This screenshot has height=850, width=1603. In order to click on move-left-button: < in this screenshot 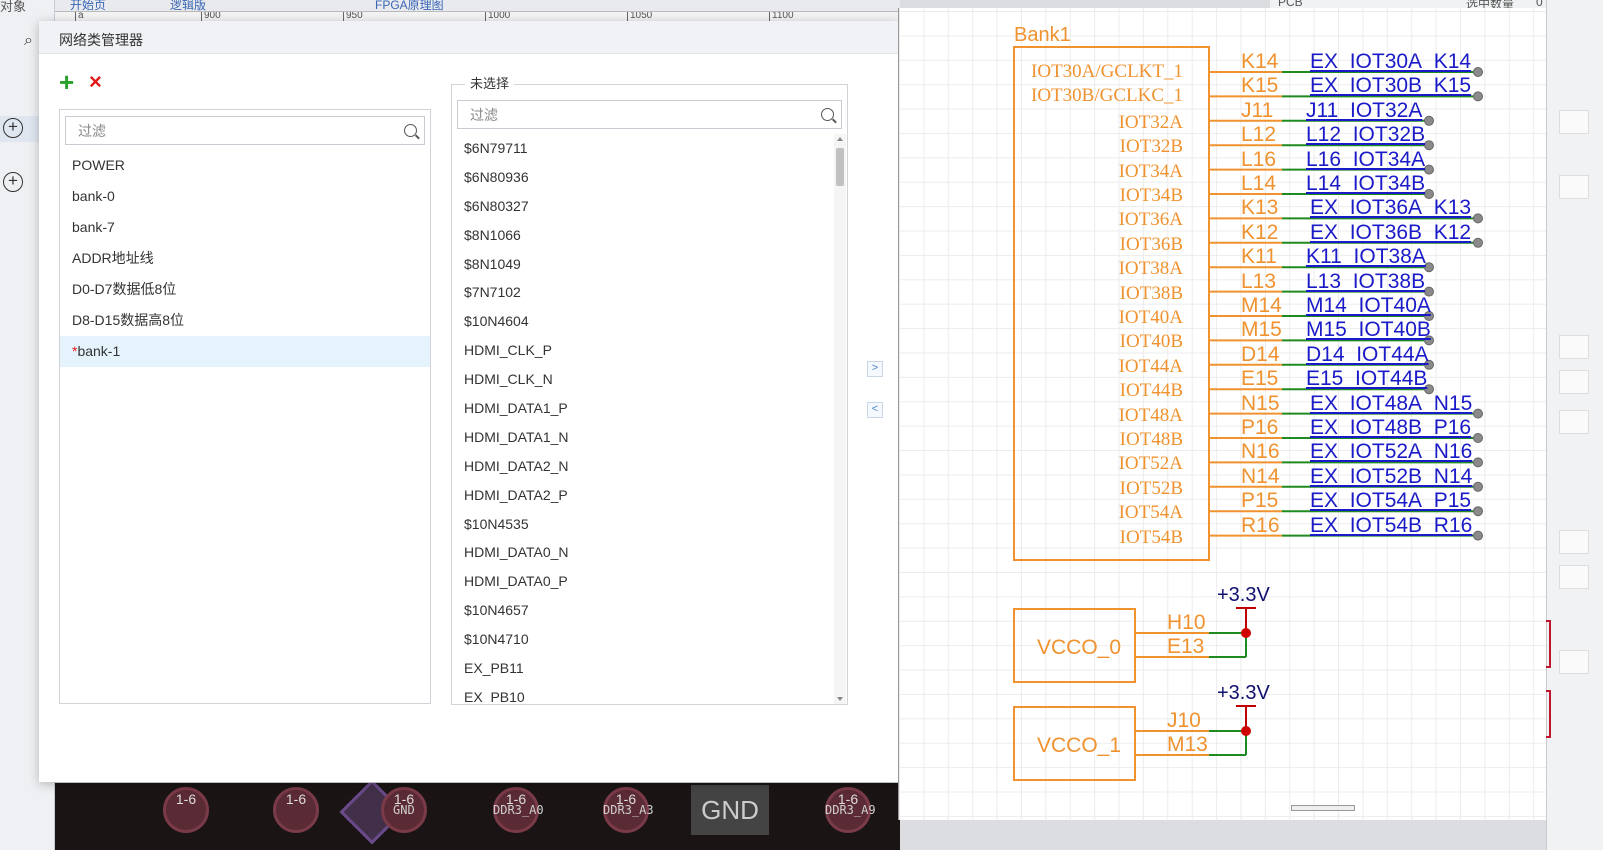, I will do `click(875, 410)`.